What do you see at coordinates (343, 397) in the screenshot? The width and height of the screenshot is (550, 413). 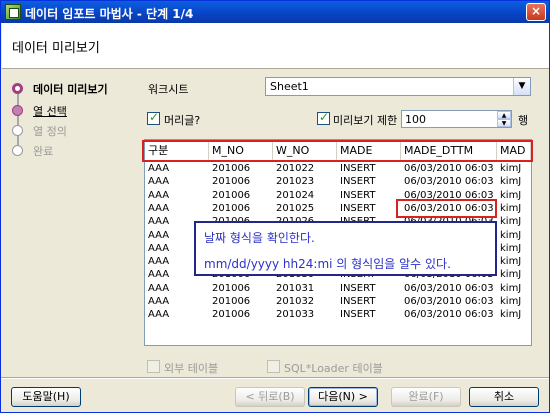 I see `next-button: 다음(N) >` at bounding box center [343, 397].